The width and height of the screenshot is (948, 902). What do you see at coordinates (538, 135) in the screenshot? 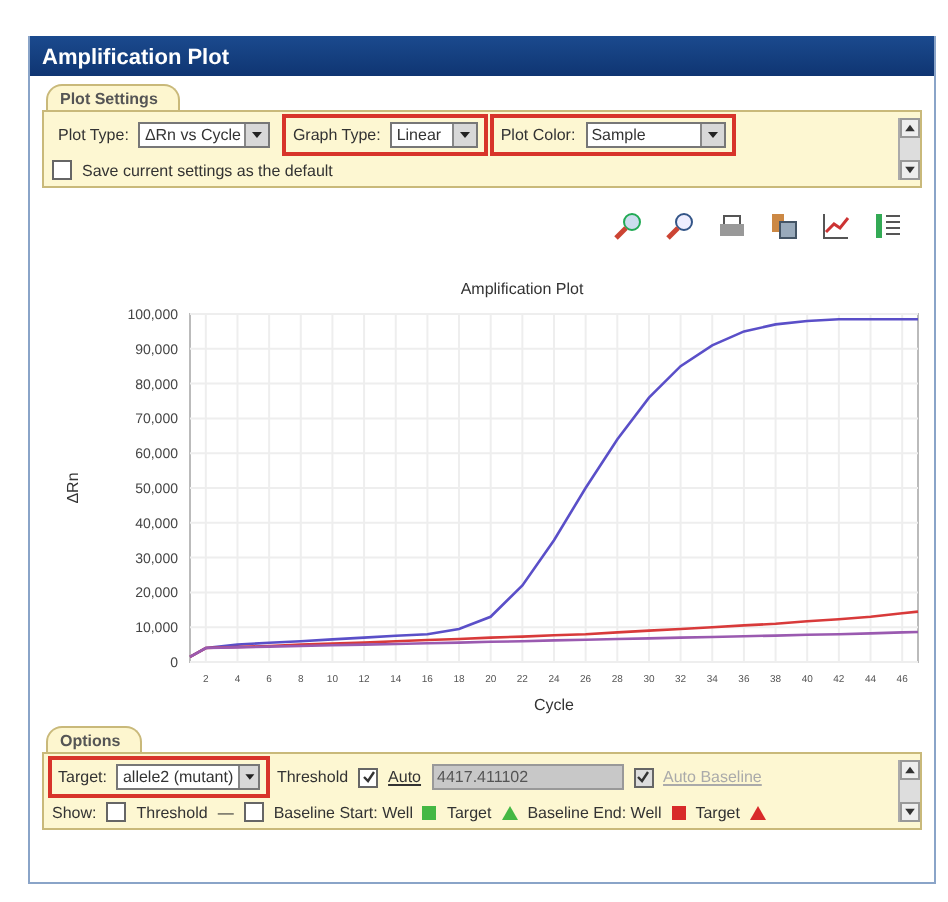
I see `field-label: Plot Color:` at bounding box center [538, 135].